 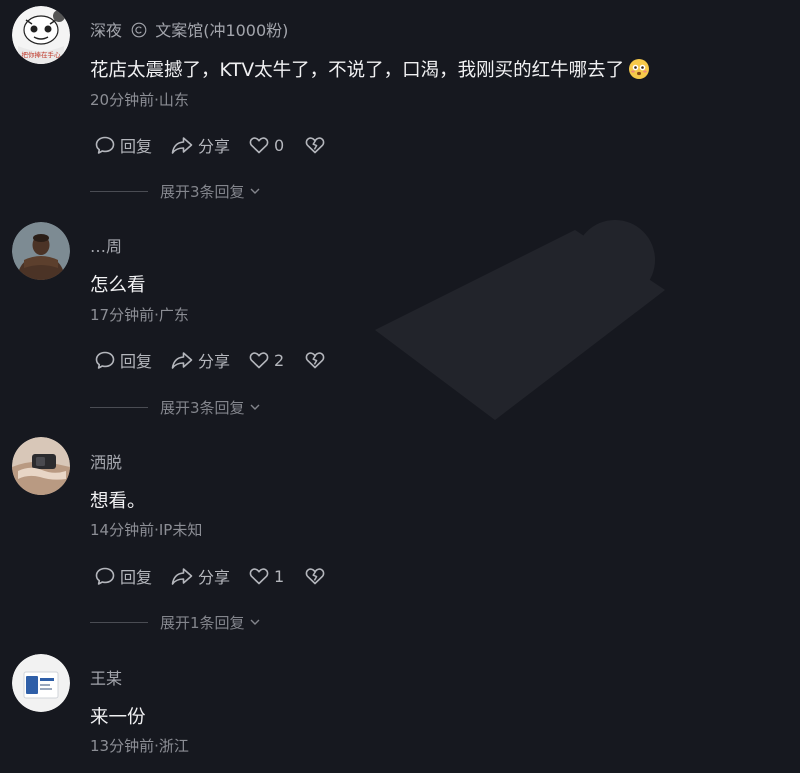 What do you see at coordinates (139, 315) in the screenshot?
I see `comment-meta: 17分钟前·广东` at bounding box center [139, 315].